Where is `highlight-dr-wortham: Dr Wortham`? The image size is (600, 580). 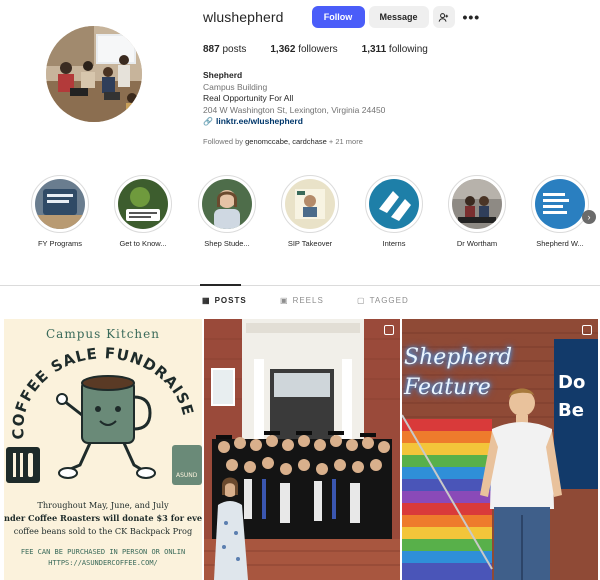
highlight-dr-wortham: Dr Wortham is located at coordinates (477, 211).